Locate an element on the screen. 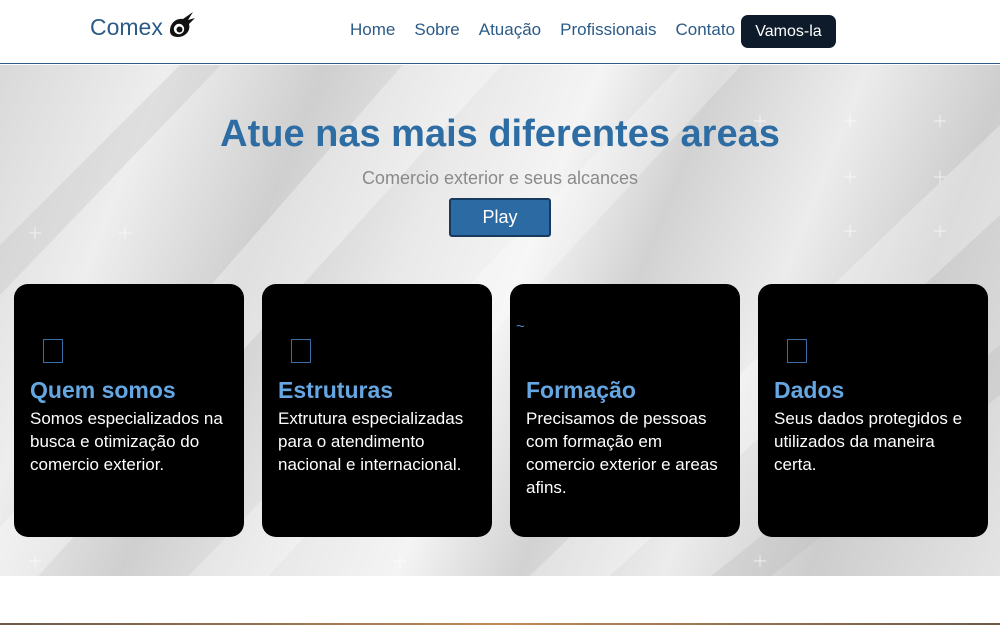 The image size is (1000, 625). hero-subtitle: Comercio exterior e seus alcances is located at coordinates (500, 178).